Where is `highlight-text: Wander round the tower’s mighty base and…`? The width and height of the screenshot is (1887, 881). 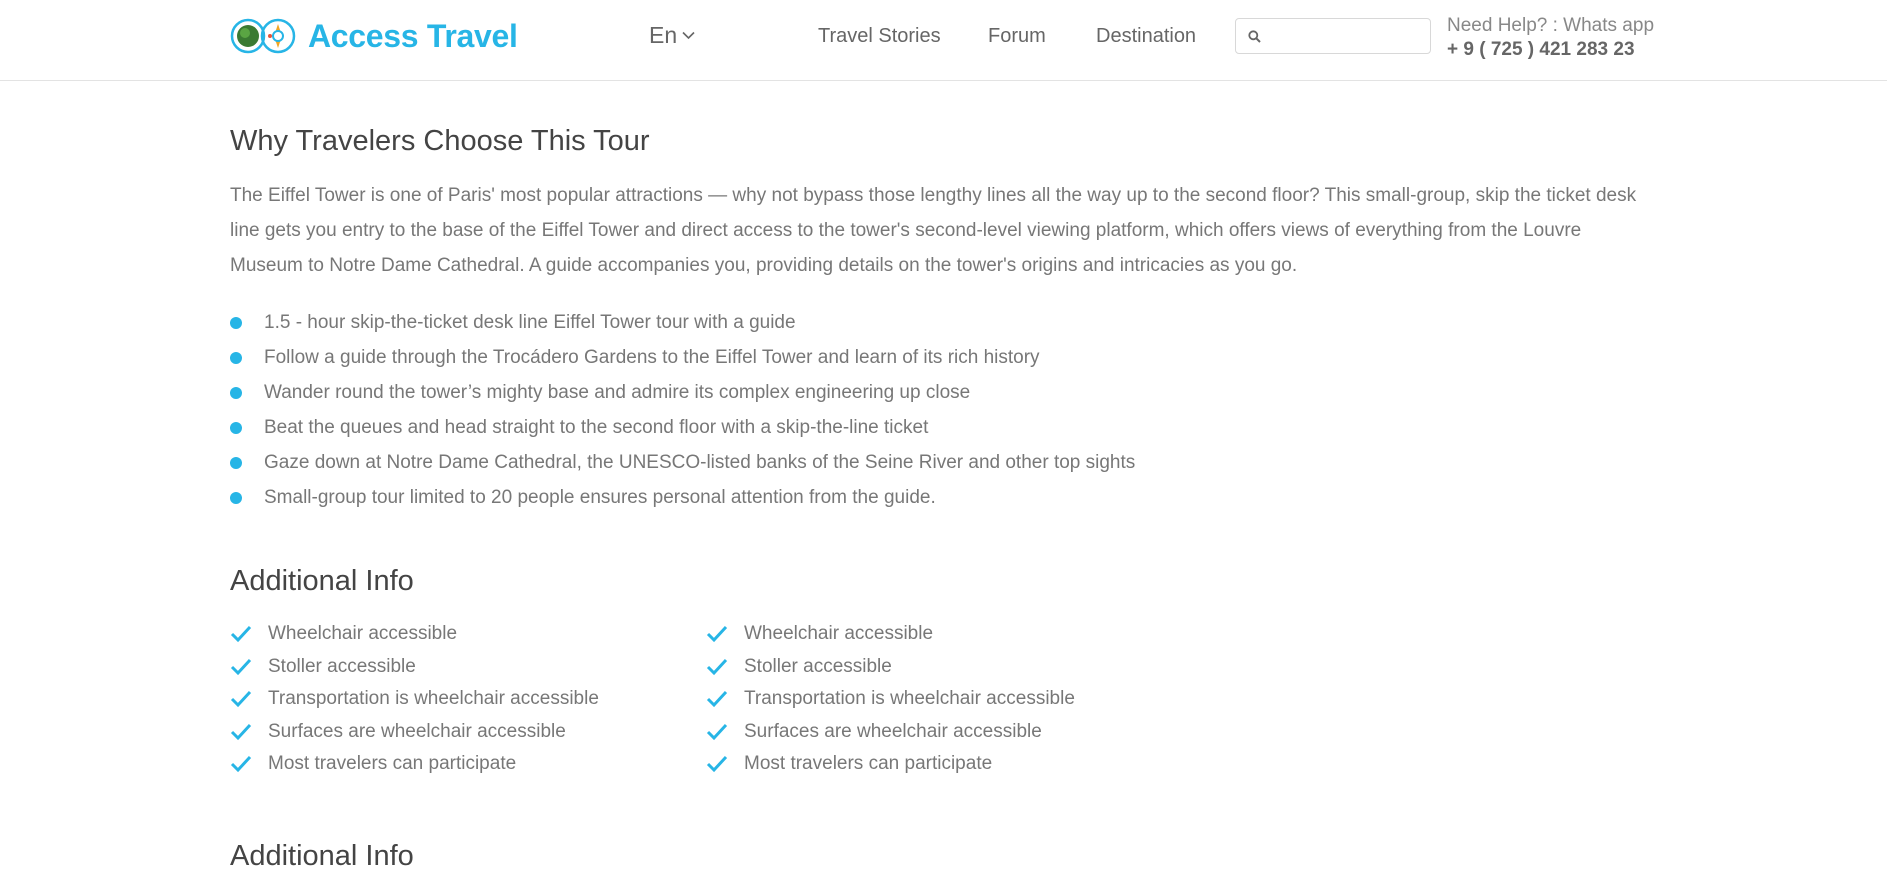
highlight-text: Wander round the tower’s mighty base and… is located at coordinates (617, 392).